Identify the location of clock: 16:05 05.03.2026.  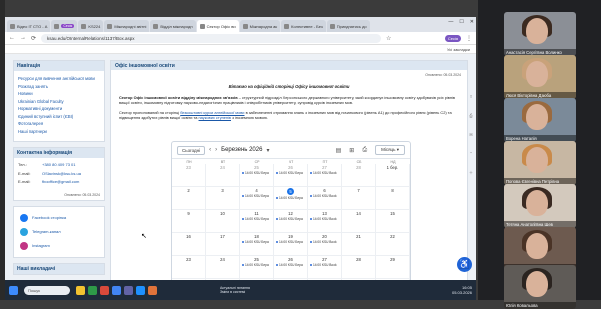
(462, 290).